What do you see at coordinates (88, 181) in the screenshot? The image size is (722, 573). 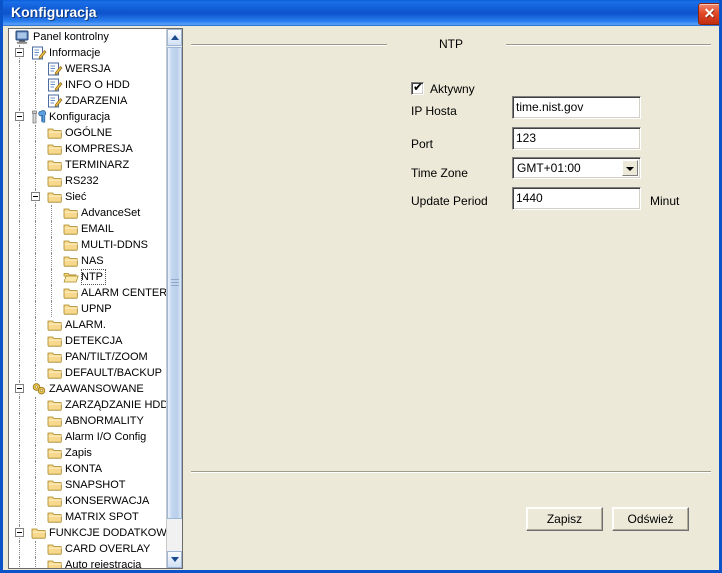 I see `tree-item-rs232: RS232` at bounding box center [88, 181].